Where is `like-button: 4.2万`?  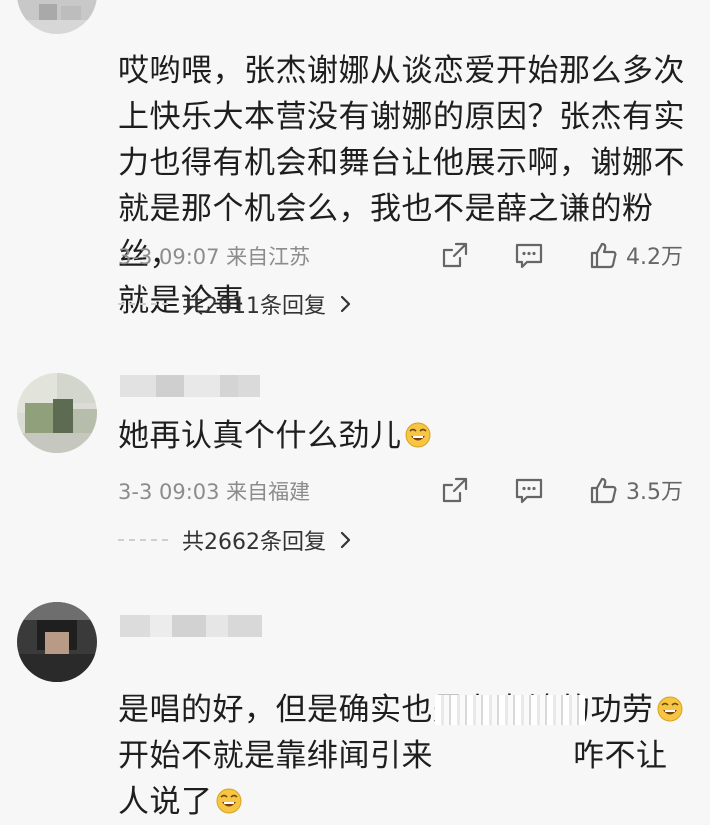 like-button: 4.2万 is located at coordinates (635, 255).